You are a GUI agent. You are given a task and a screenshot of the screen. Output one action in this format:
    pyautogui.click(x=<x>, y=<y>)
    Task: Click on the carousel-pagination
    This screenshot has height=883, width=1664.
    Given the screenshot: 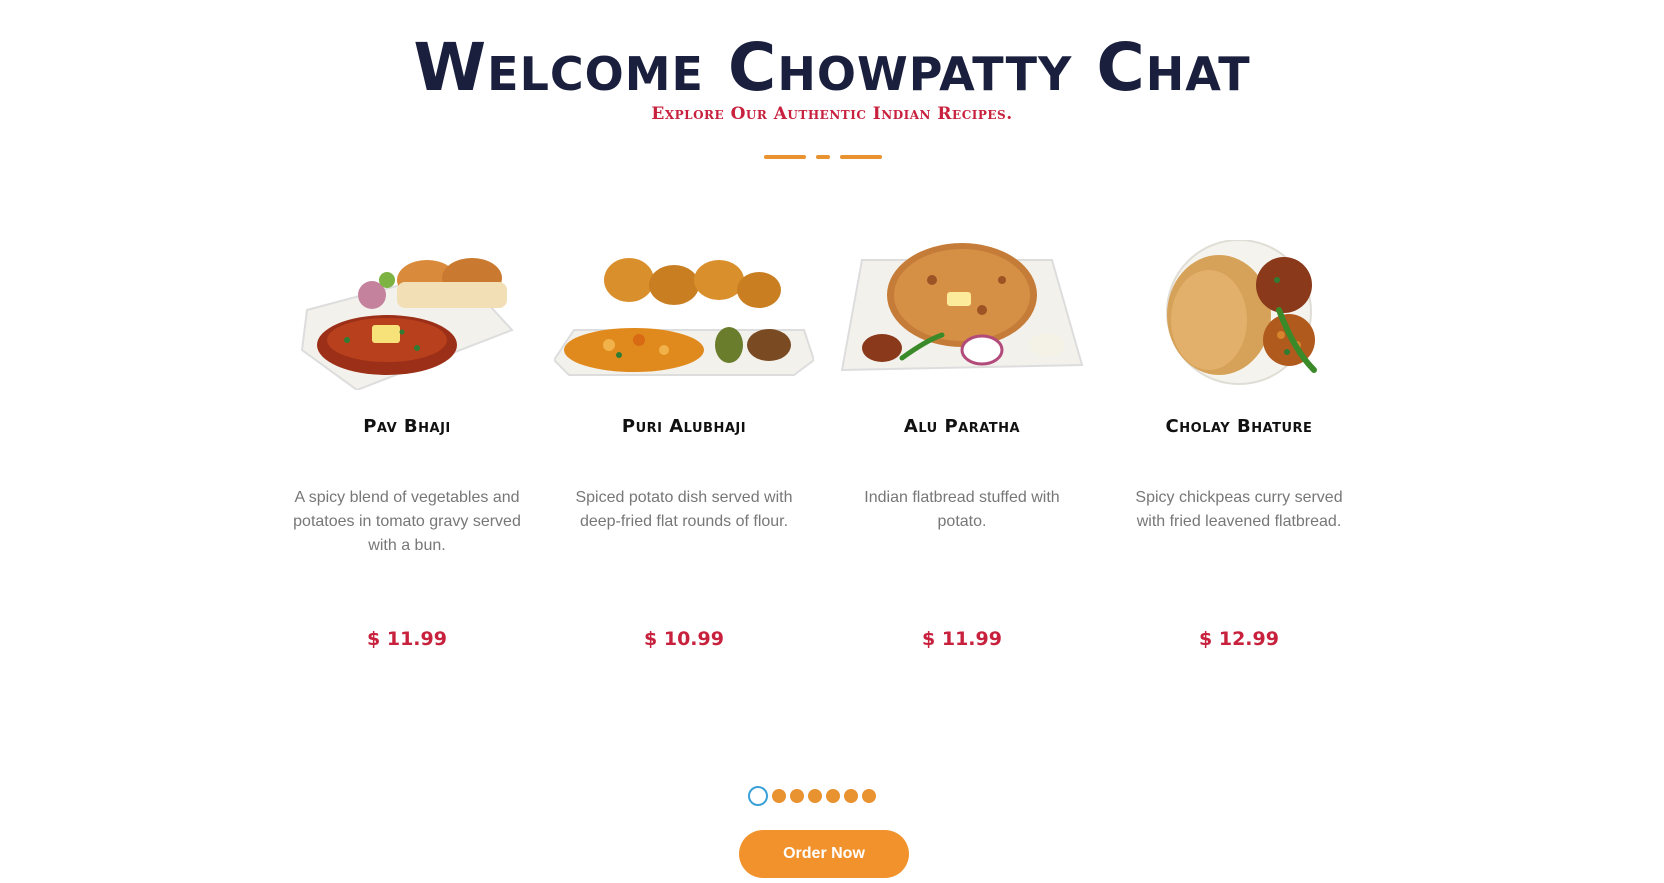 What is the action you would take?
    pyautogui.click(x=812, y=796)
    